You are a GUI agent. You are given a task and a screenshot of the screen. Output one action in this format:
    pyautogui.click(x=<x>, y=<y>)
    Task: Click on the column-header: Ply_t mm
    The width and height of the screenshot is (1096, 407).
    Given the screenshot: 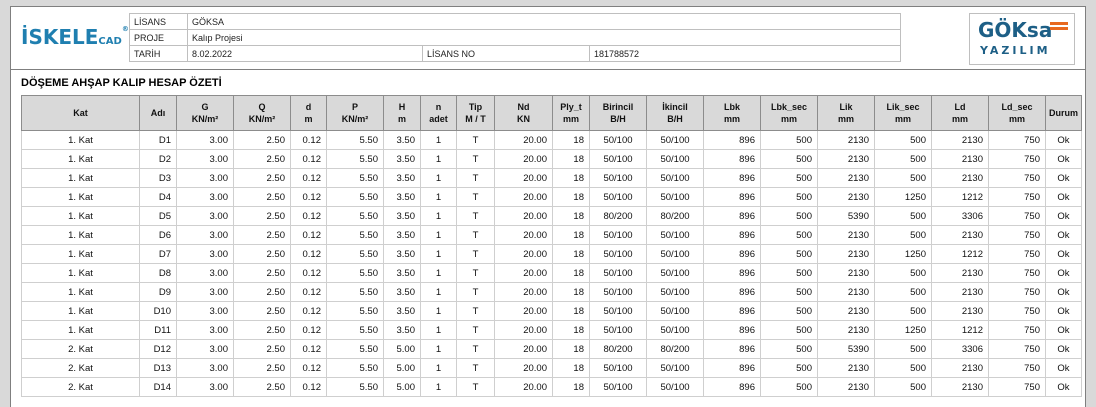 What is the action you would take?
    pyautogui.click(x=571, y=113)
    